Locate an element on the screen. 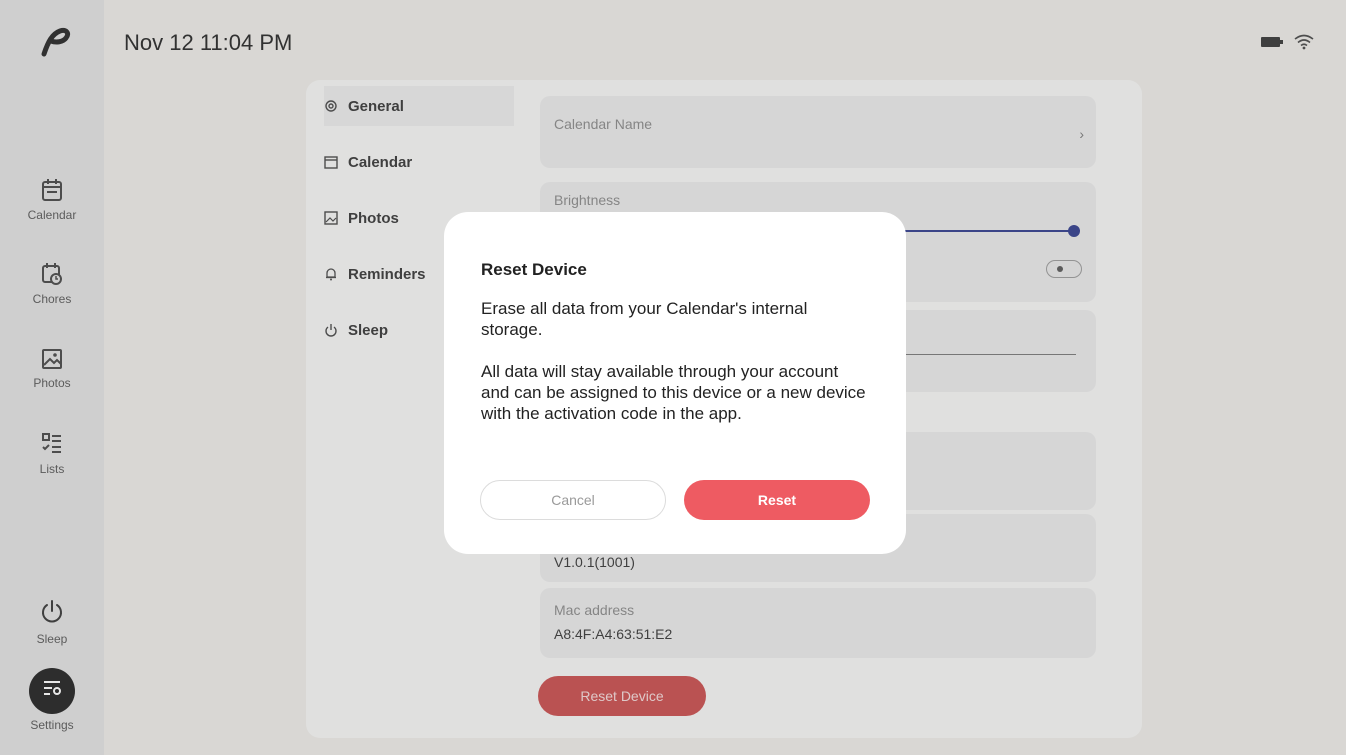  reset-button: Reset is located at coordinates (777, 500).